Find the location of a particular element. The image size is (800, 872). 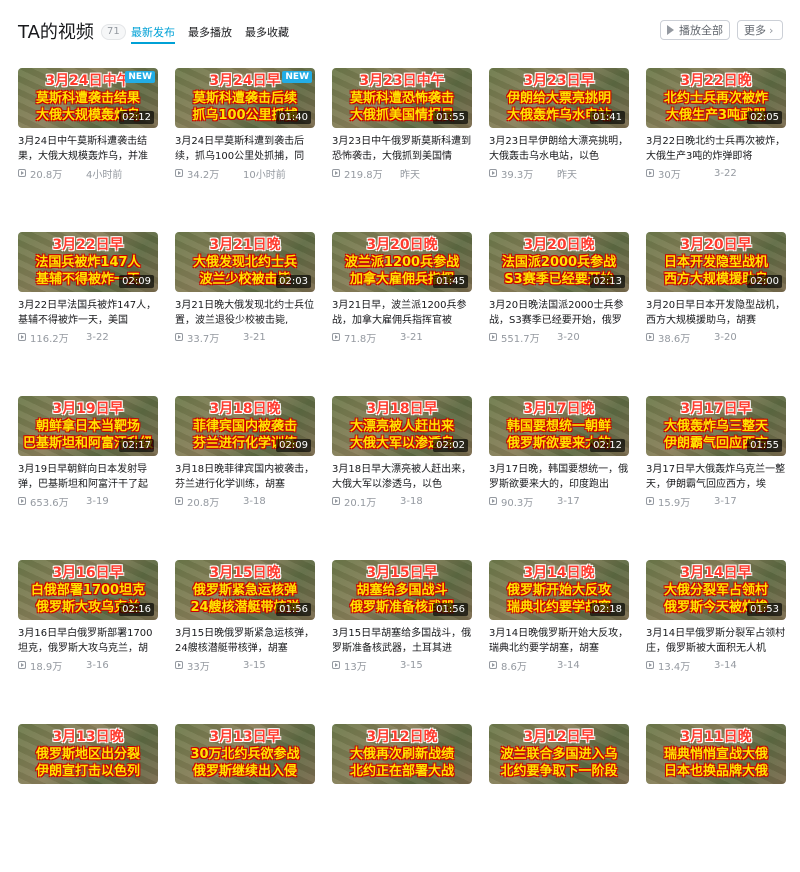

video-title-link: 3月22日早法国兵被炸147人，基辅不得被炸一天，美国 is located at coordinates (88, 313).